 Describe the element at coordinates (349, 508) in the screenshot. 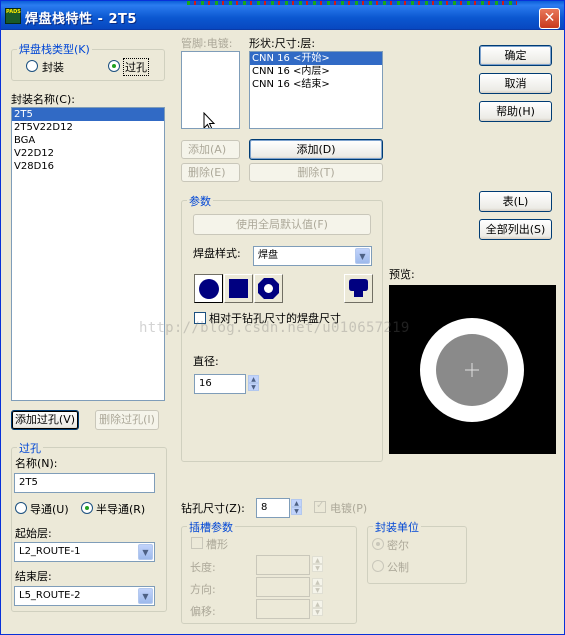

I see `plated-label: 电镀(P)` at that location.